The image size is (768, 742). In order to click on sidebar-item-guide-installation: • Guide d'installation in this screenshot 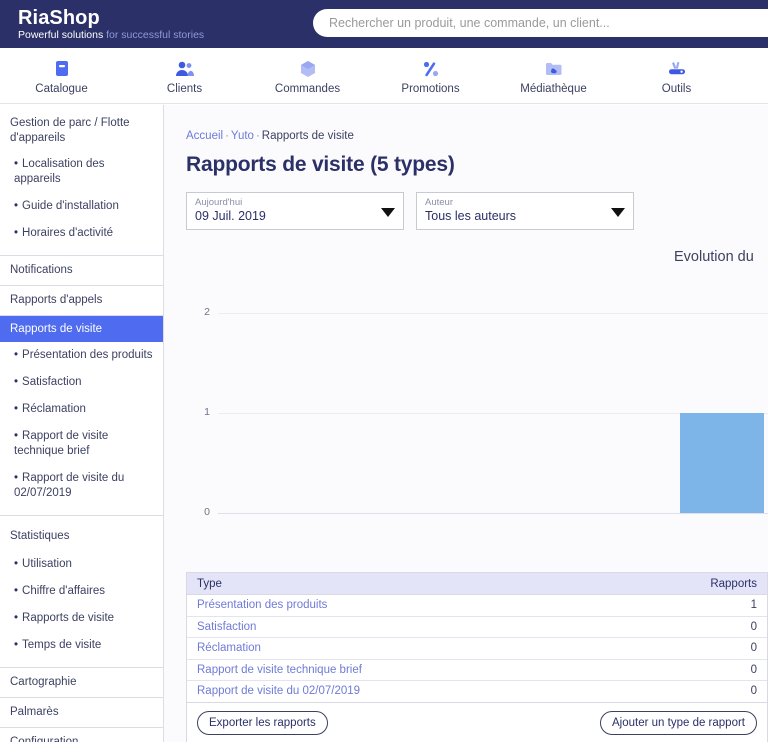, I will do `click(81, 206)`.